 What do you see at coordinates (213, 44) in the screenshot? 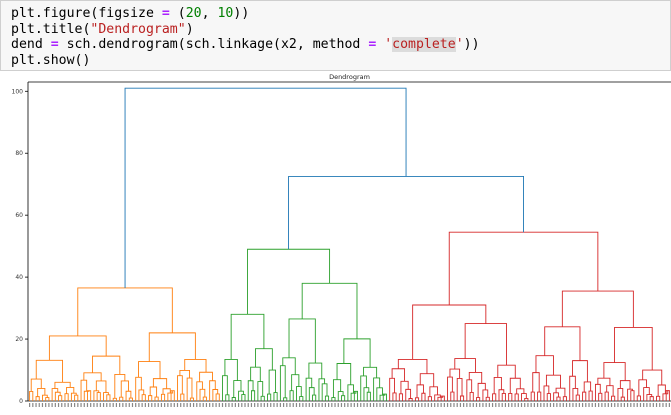
I see `code-token: sch.dendrogram(sch.linkage(x2, method` at bounding box center [213, 44].